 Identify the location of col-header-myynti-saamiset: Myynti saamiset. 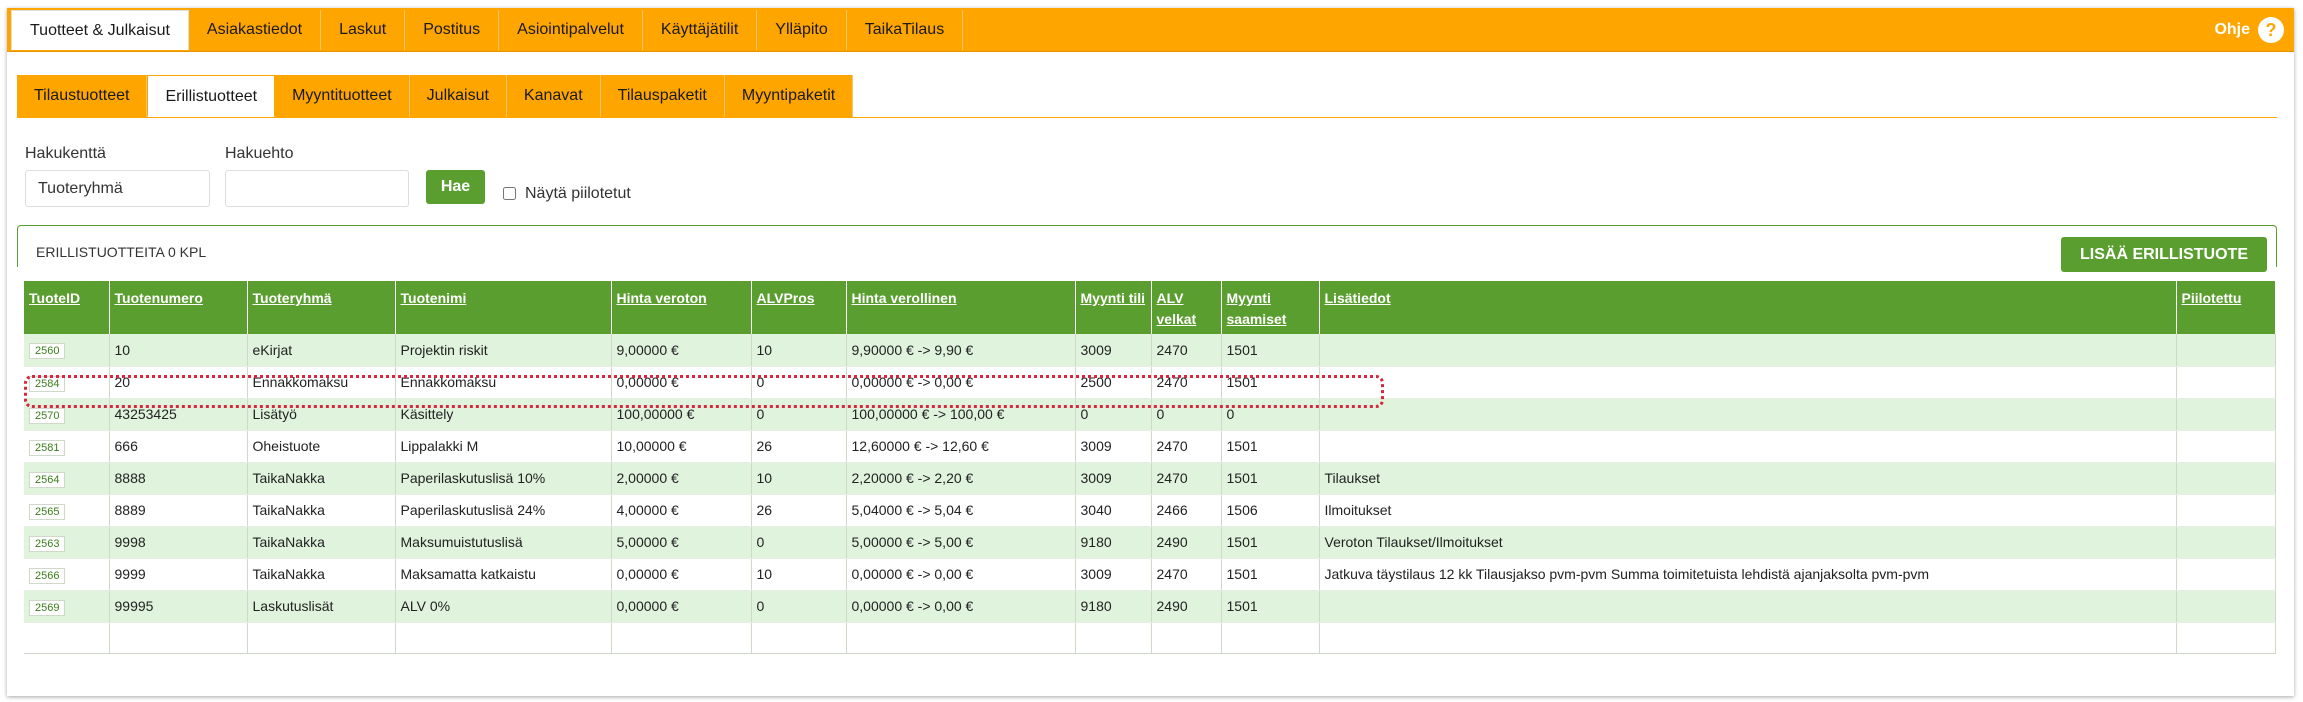
(1270, 307).